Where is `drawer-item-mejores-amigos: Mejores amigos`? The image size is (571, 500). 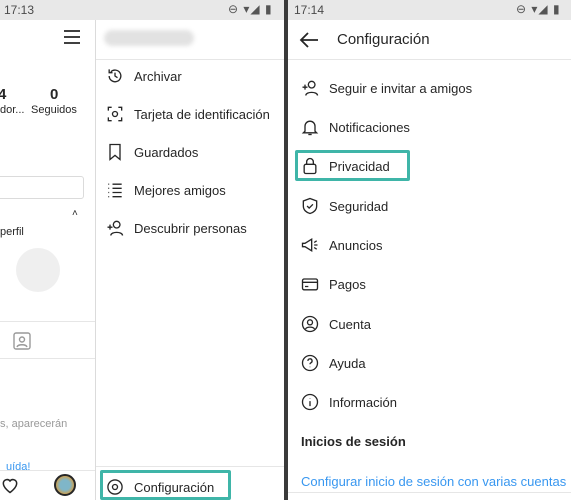 drawer-item-mejores-amigos: Mejores amigos is located at coordinates (165, 190).